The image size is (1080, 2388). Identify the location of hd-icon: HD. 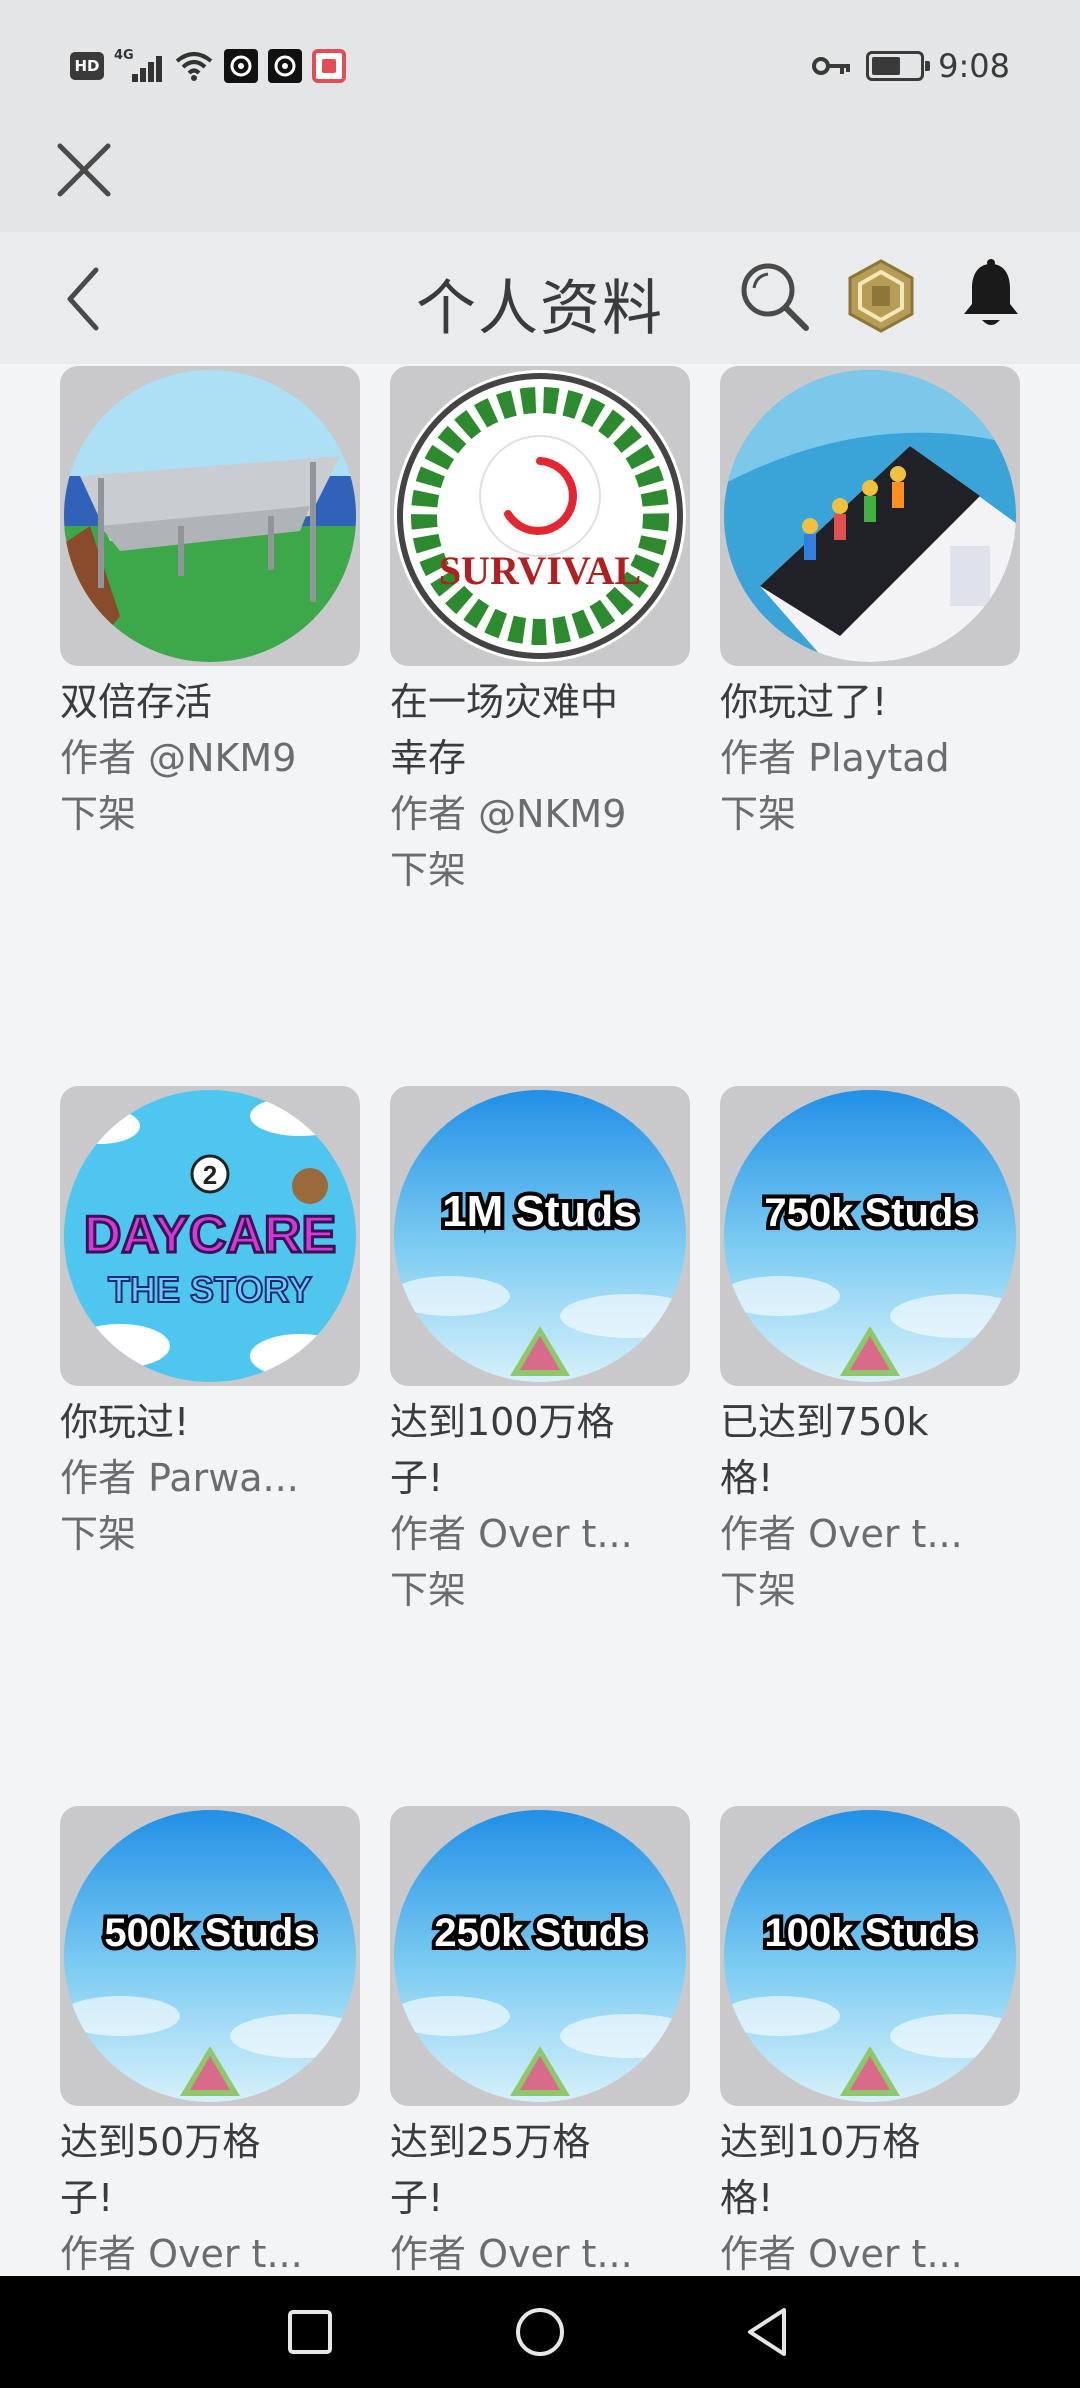
(87, 66).